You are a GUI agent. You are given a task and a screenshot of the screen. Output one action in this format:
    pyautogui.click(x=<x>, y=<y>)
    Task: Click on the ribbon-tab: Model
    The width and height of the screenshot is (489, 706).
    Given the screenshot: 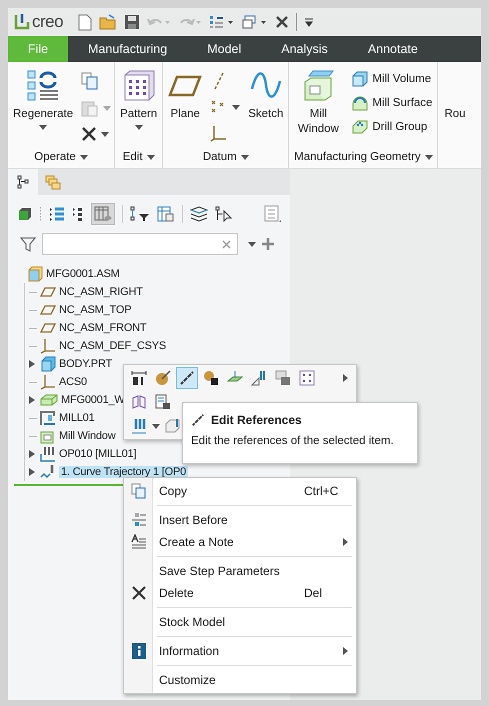 What is the action you would take?
    pyautogui.click(x=224, y=49)
    